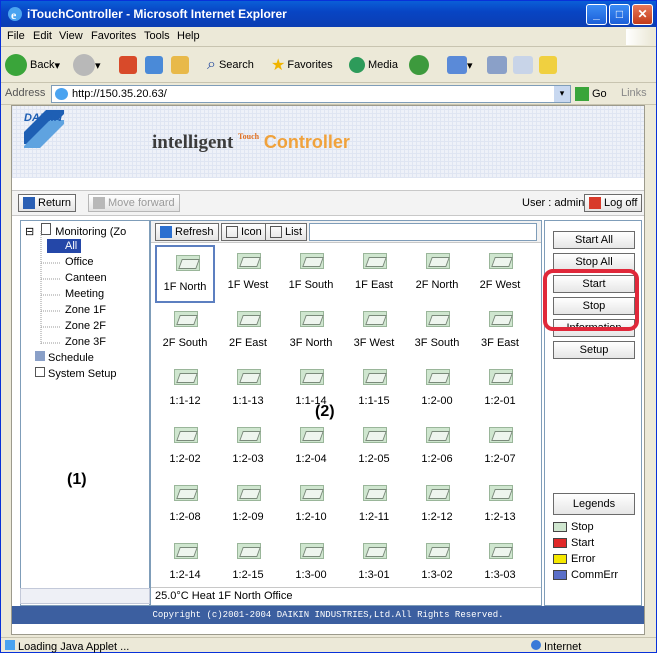 This screenshot has height=653, width=657. What do you see at coordinates (194, 232) in the screenshot?
I see `refresh-label: Refresh` at bounding box center [194, 232].